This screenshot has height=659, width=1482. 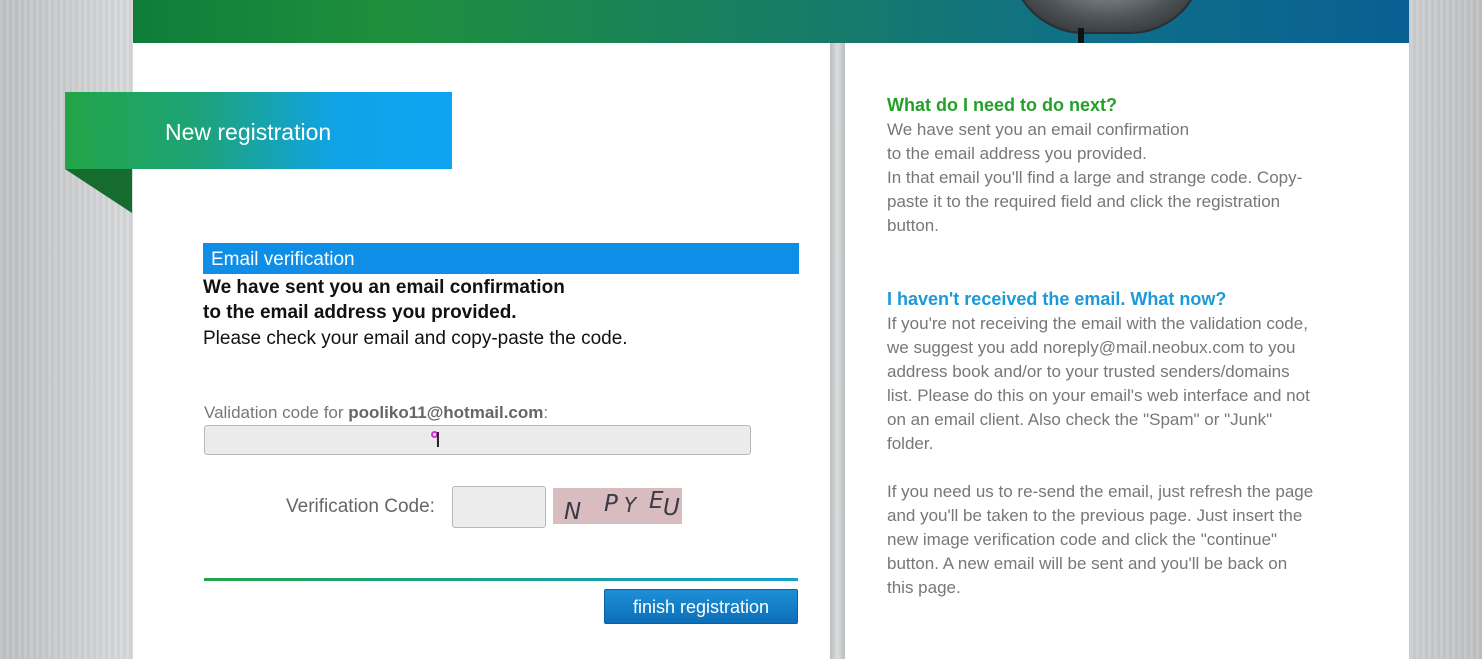 I want to click on page-title: New registration, so click(x=248, y=132).